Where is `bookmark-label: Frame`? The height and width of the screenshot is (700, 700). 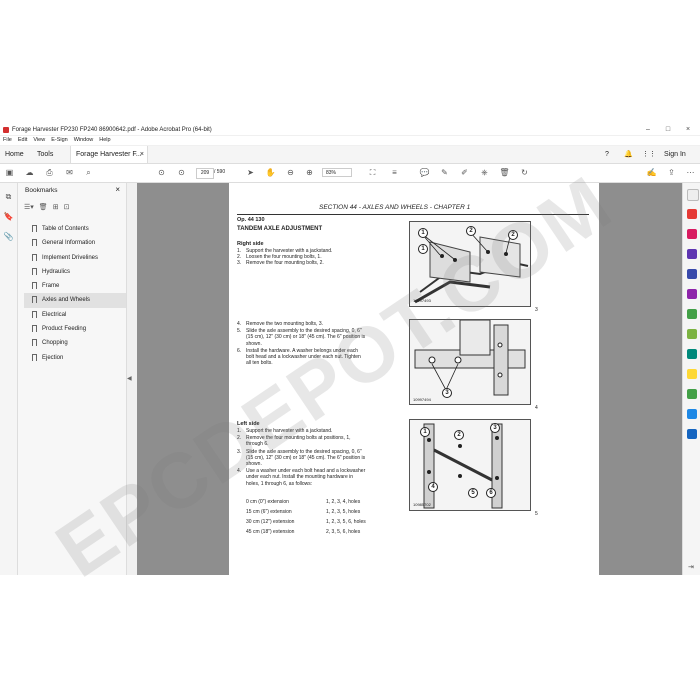 bookmark-label: Frame is located at coordinates (51, 286).